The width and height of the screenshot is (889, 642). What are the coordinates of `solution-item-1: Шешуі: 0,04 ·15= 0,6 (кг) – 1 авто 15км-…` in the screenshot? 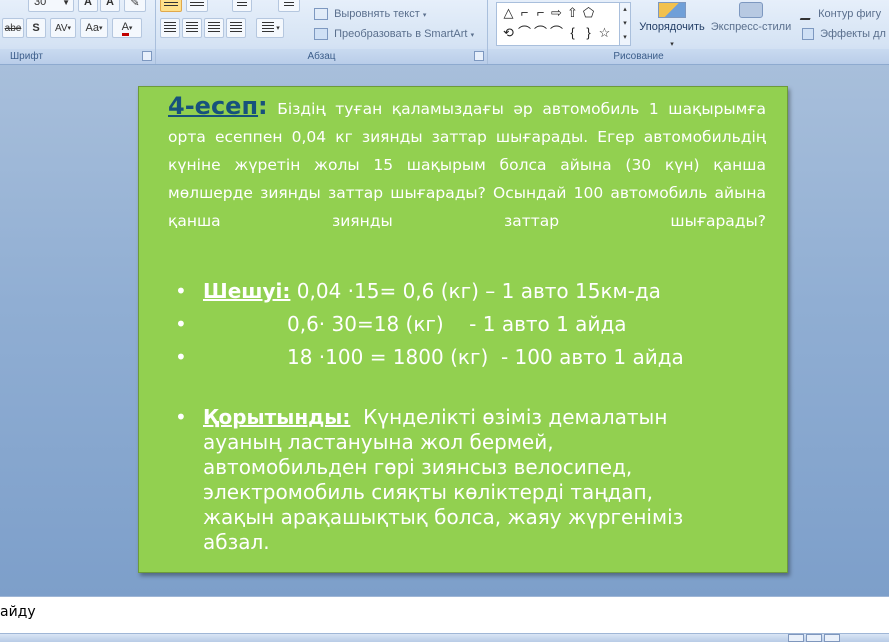 It's located at (429, 291).